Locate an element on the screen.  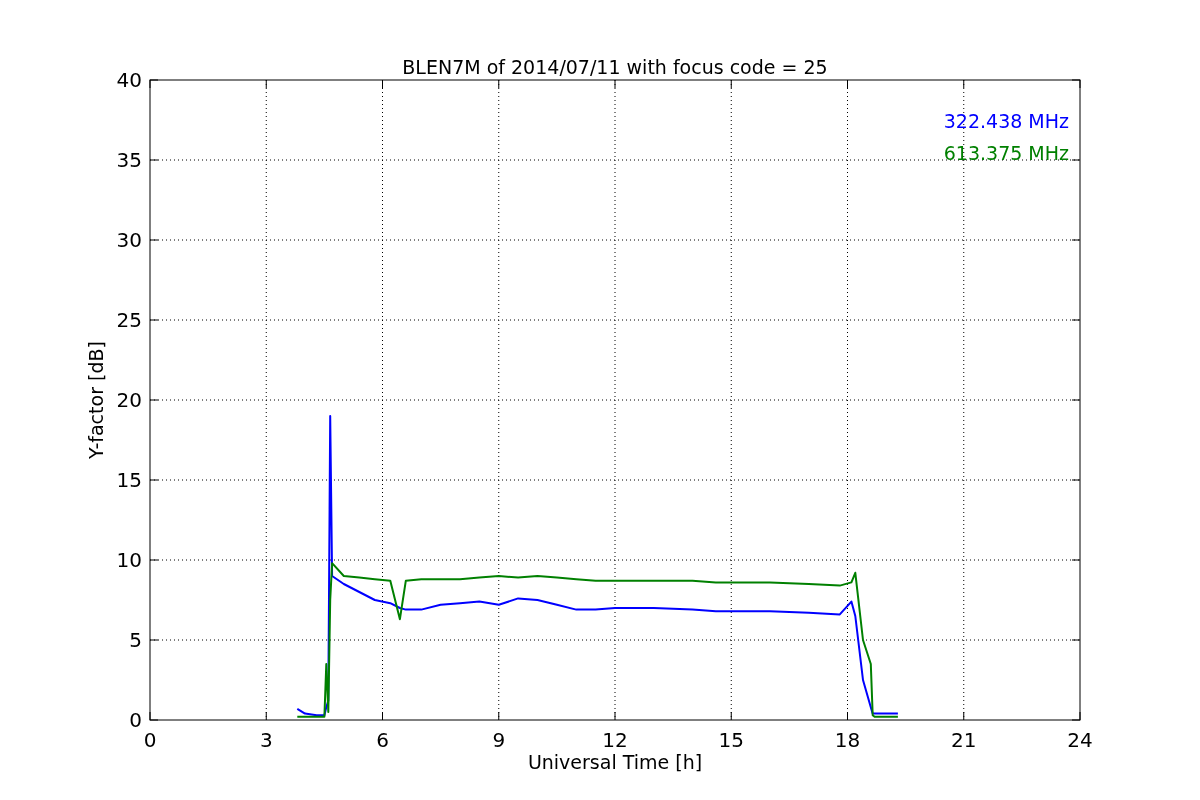
y-axis-label: Y-factor [dB] is located at coordinates (96, 400).